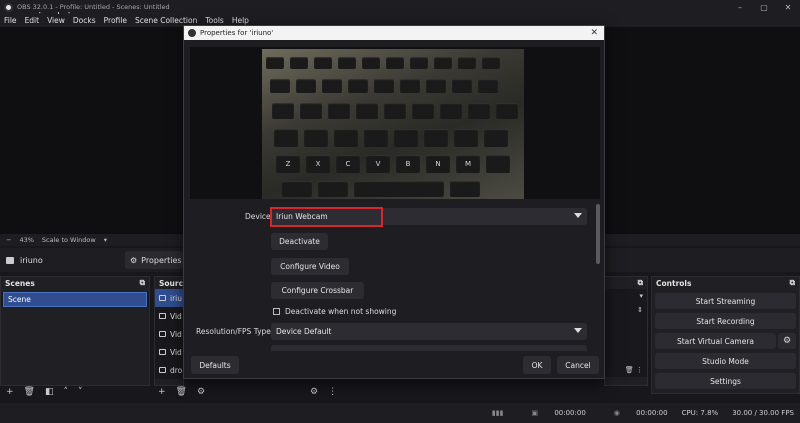 The height and width of the screenshot is (423, 800). Describe the element at coordinates (105, 240) in the screenshot. I see `chevron-down-icon: ▾` at that location.